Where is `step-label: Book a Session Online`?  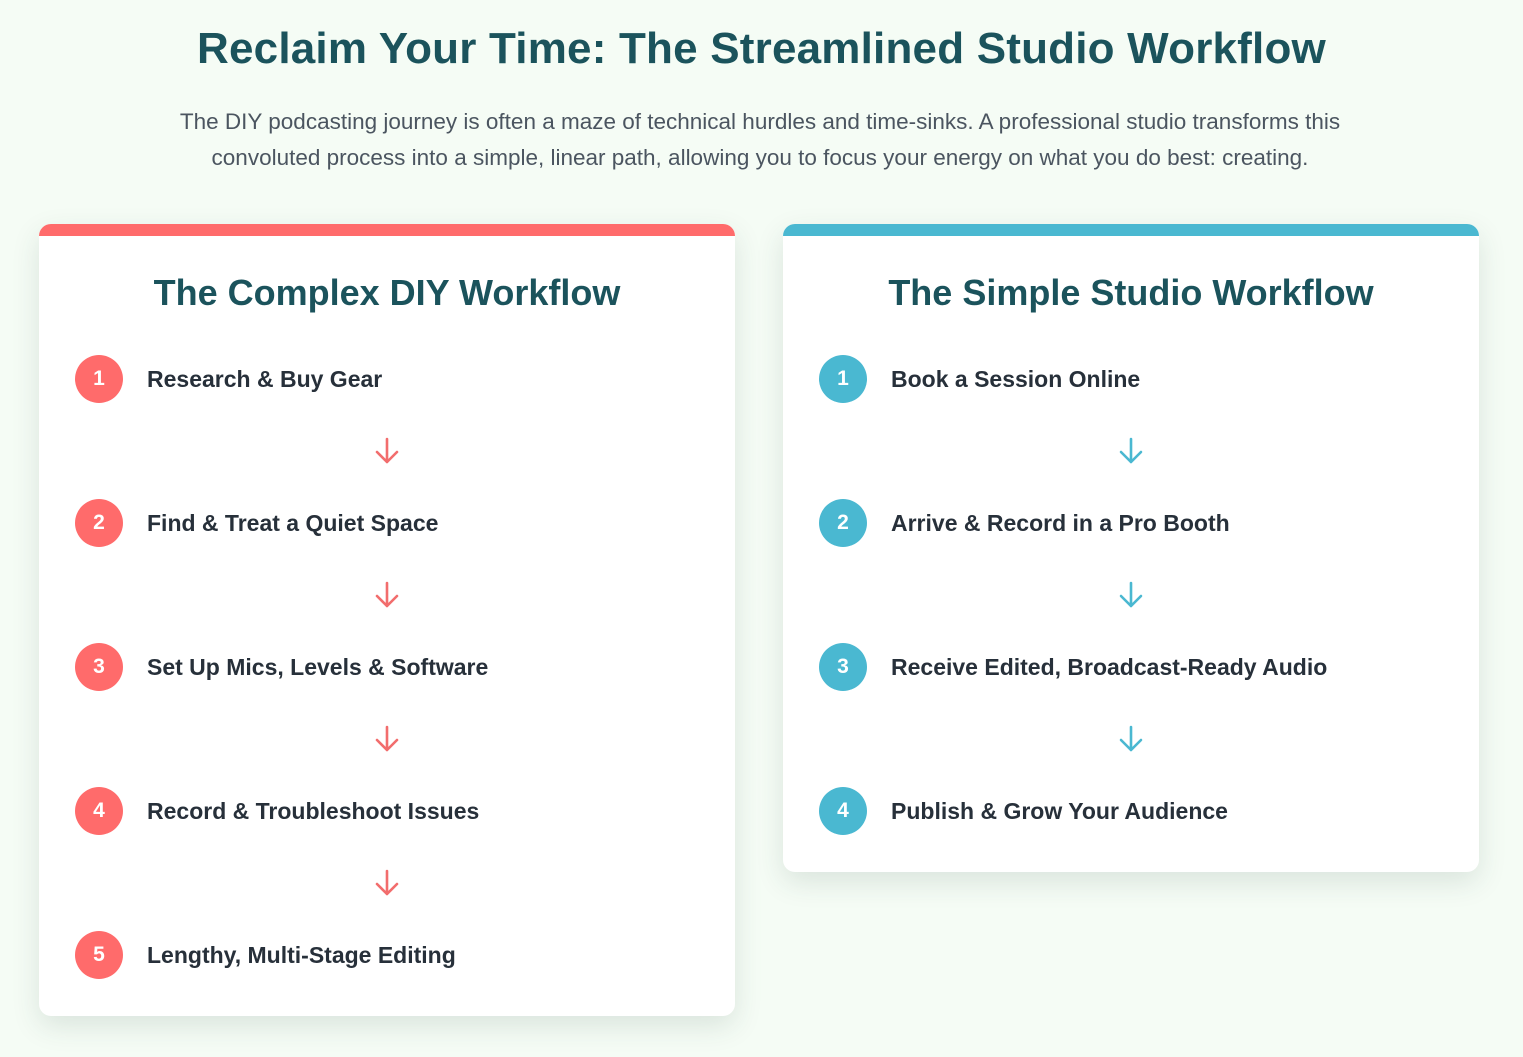 step-label: Book a Session Online is located at coordinates (1016, 378).